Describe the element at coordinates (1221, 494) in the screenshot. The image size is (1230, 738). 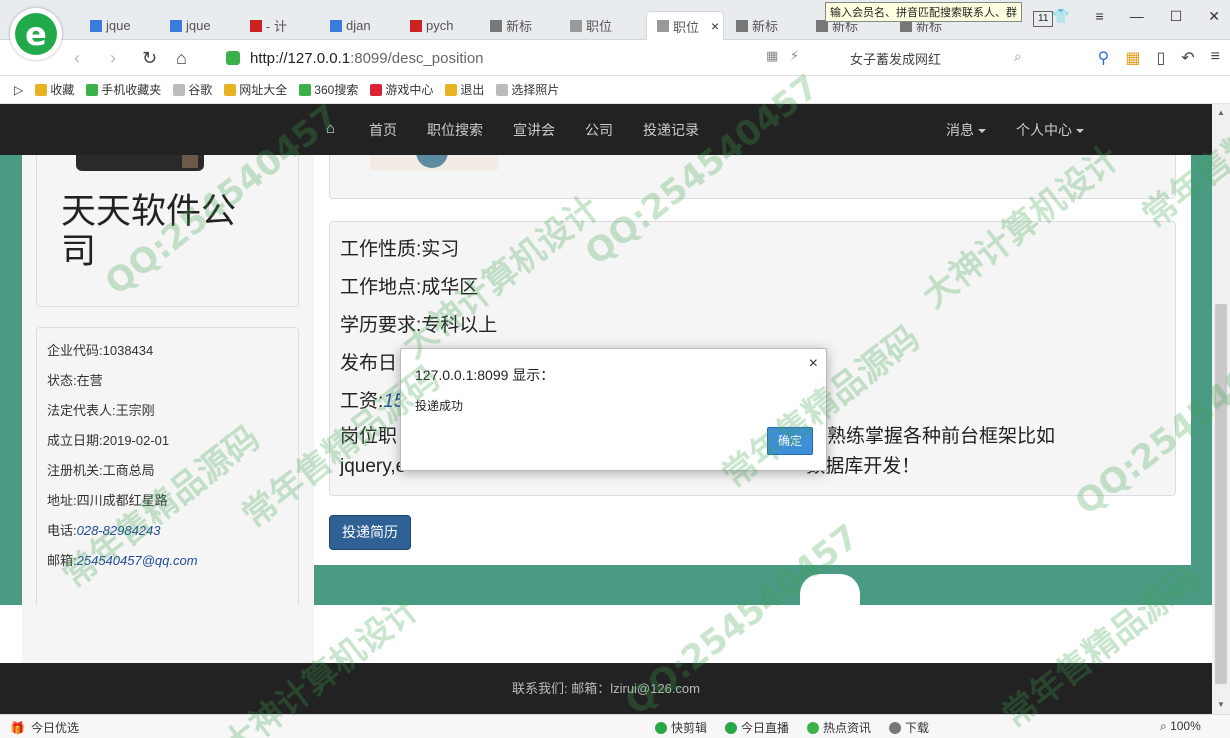
I see `scroll-thumb` at that location.